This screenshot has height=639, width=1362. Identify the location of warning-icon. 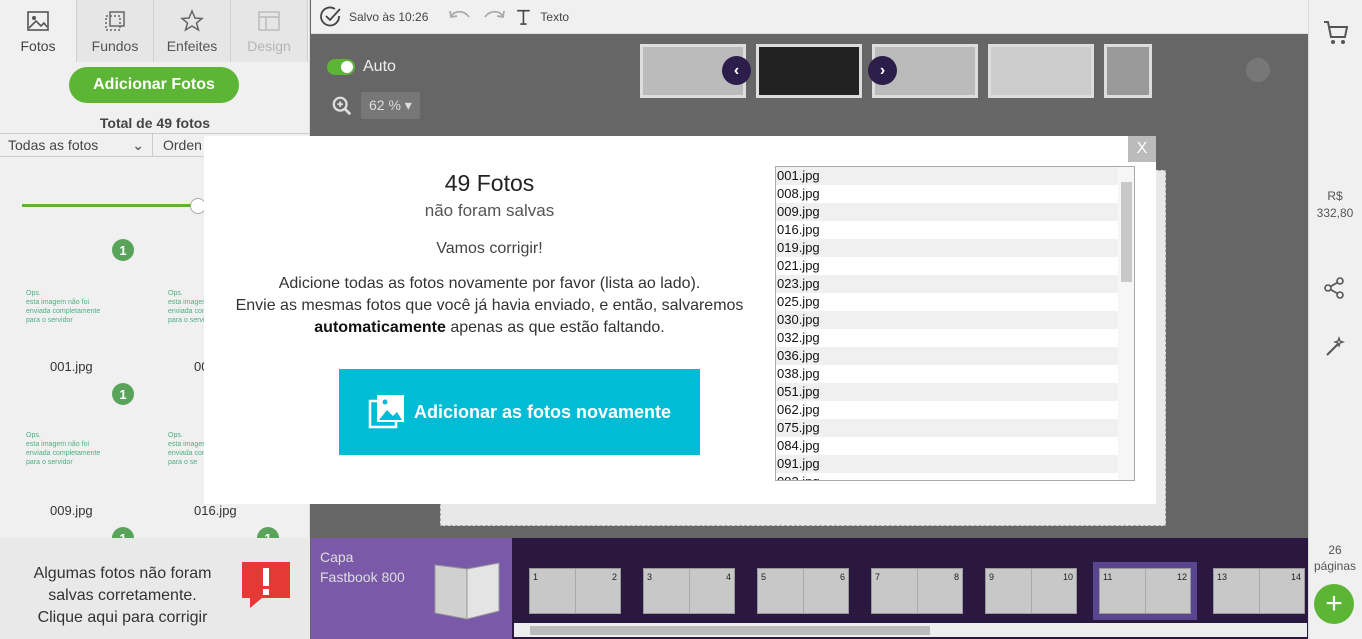
(266, 585).